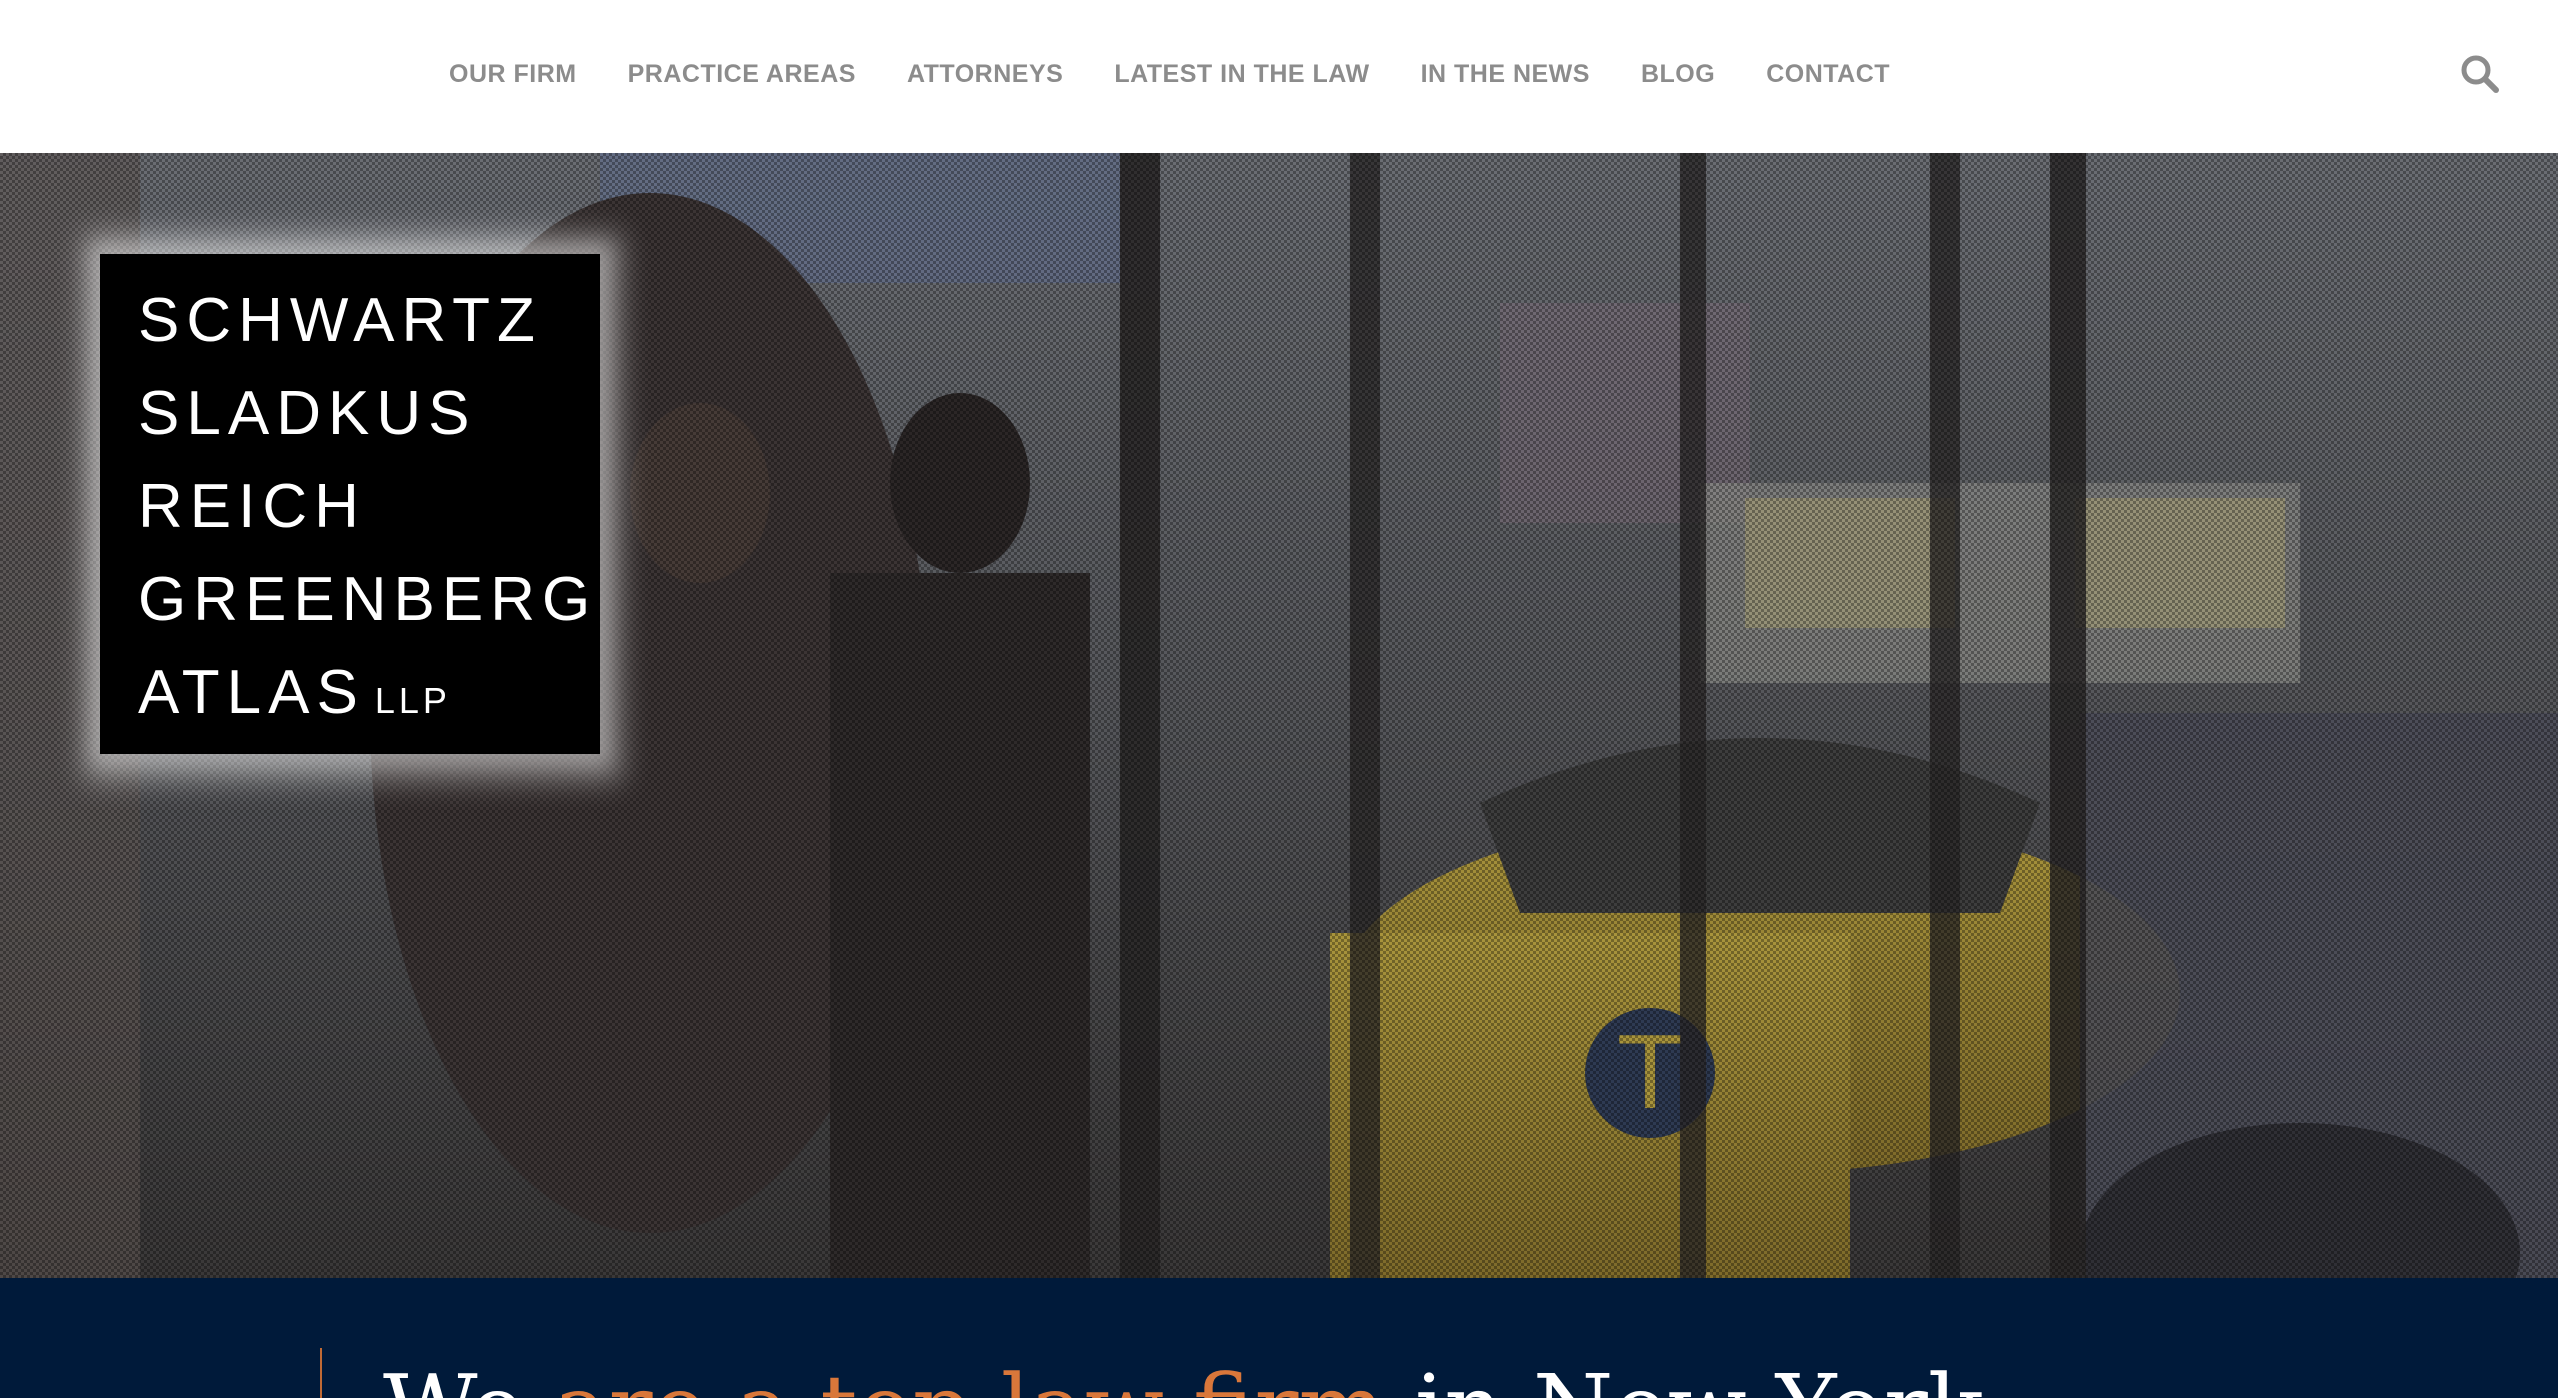 The width and height of the screenshot is (2558, 1398). I want to click on nav-our-firm: OUR FIRM, so click(513, 74).